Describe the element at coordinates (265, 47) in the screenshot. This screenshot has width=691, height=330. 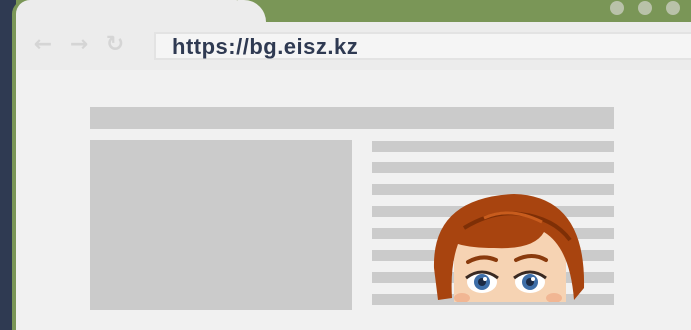
I see `url-text: https://bg.eisz.kz` at that location.